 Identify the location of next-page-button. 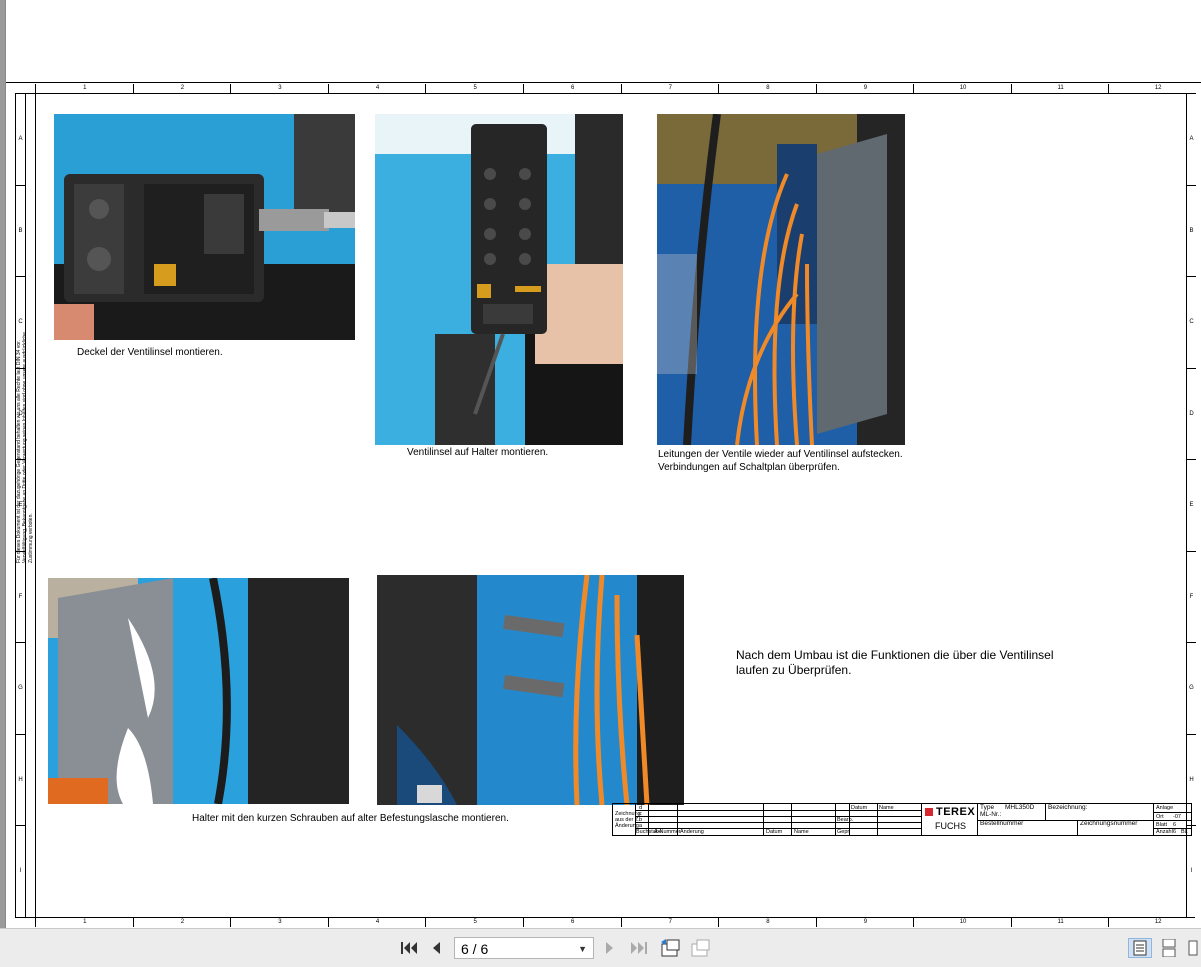
(610, 948).